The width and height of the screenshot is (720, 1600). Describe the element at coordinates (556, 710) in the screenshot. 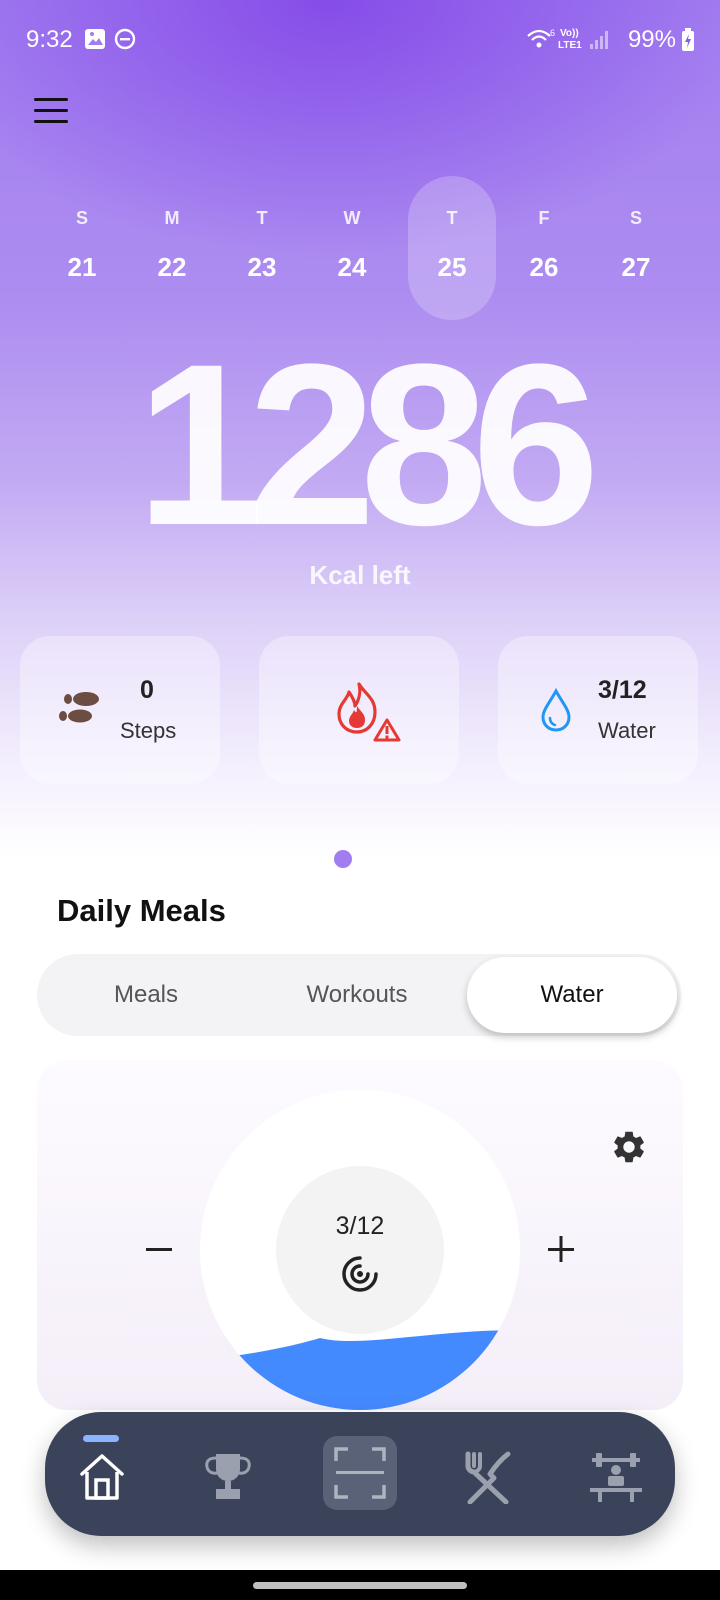

I see `water-drop-icon` at that location.